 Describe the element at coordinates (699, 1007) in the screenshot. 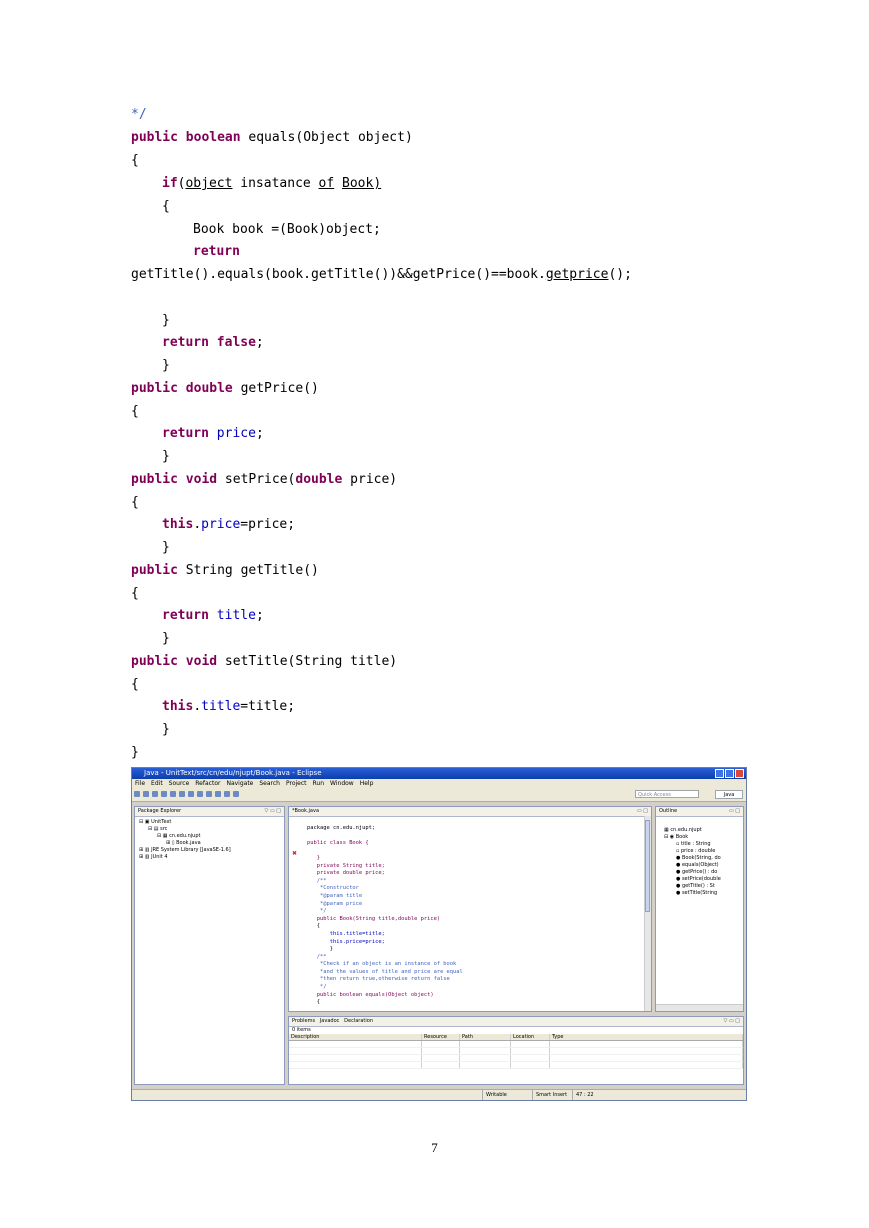

I see `outline-scrollbar` at that location.